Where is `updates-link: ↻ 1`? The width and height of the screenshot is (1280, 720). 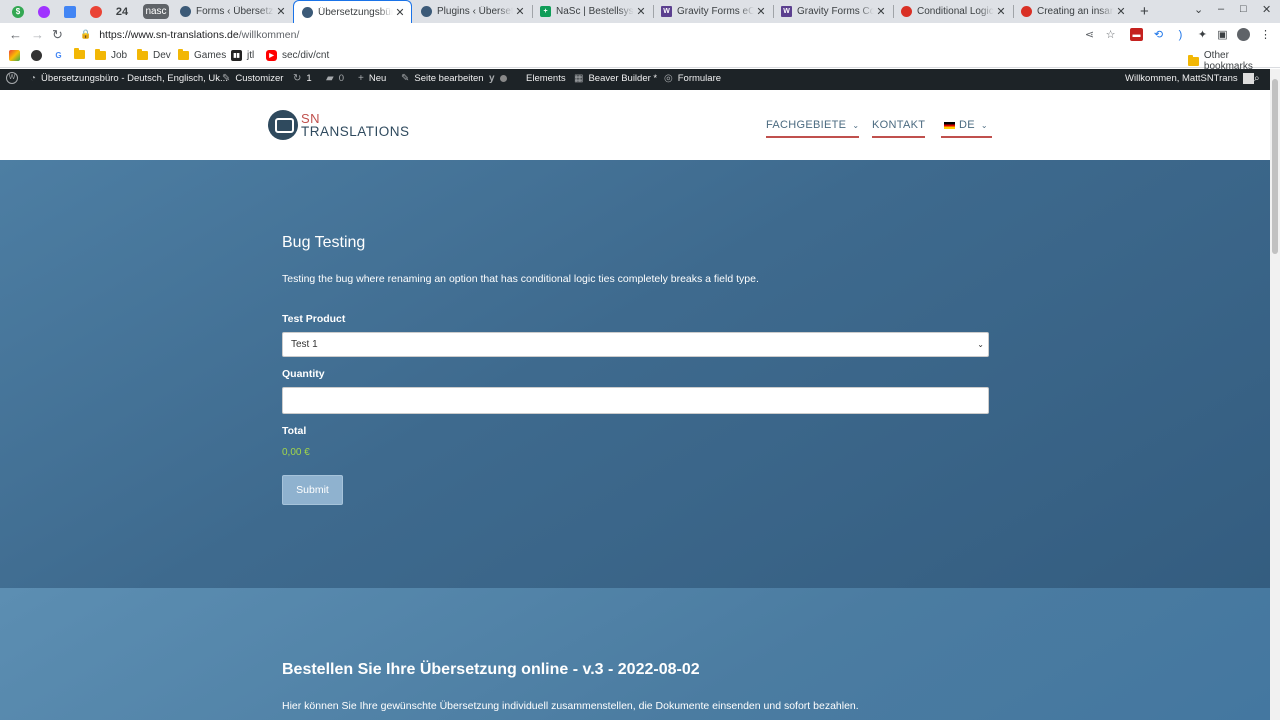
updates-link: ↻ 1 is located at coordinates (302, 78).